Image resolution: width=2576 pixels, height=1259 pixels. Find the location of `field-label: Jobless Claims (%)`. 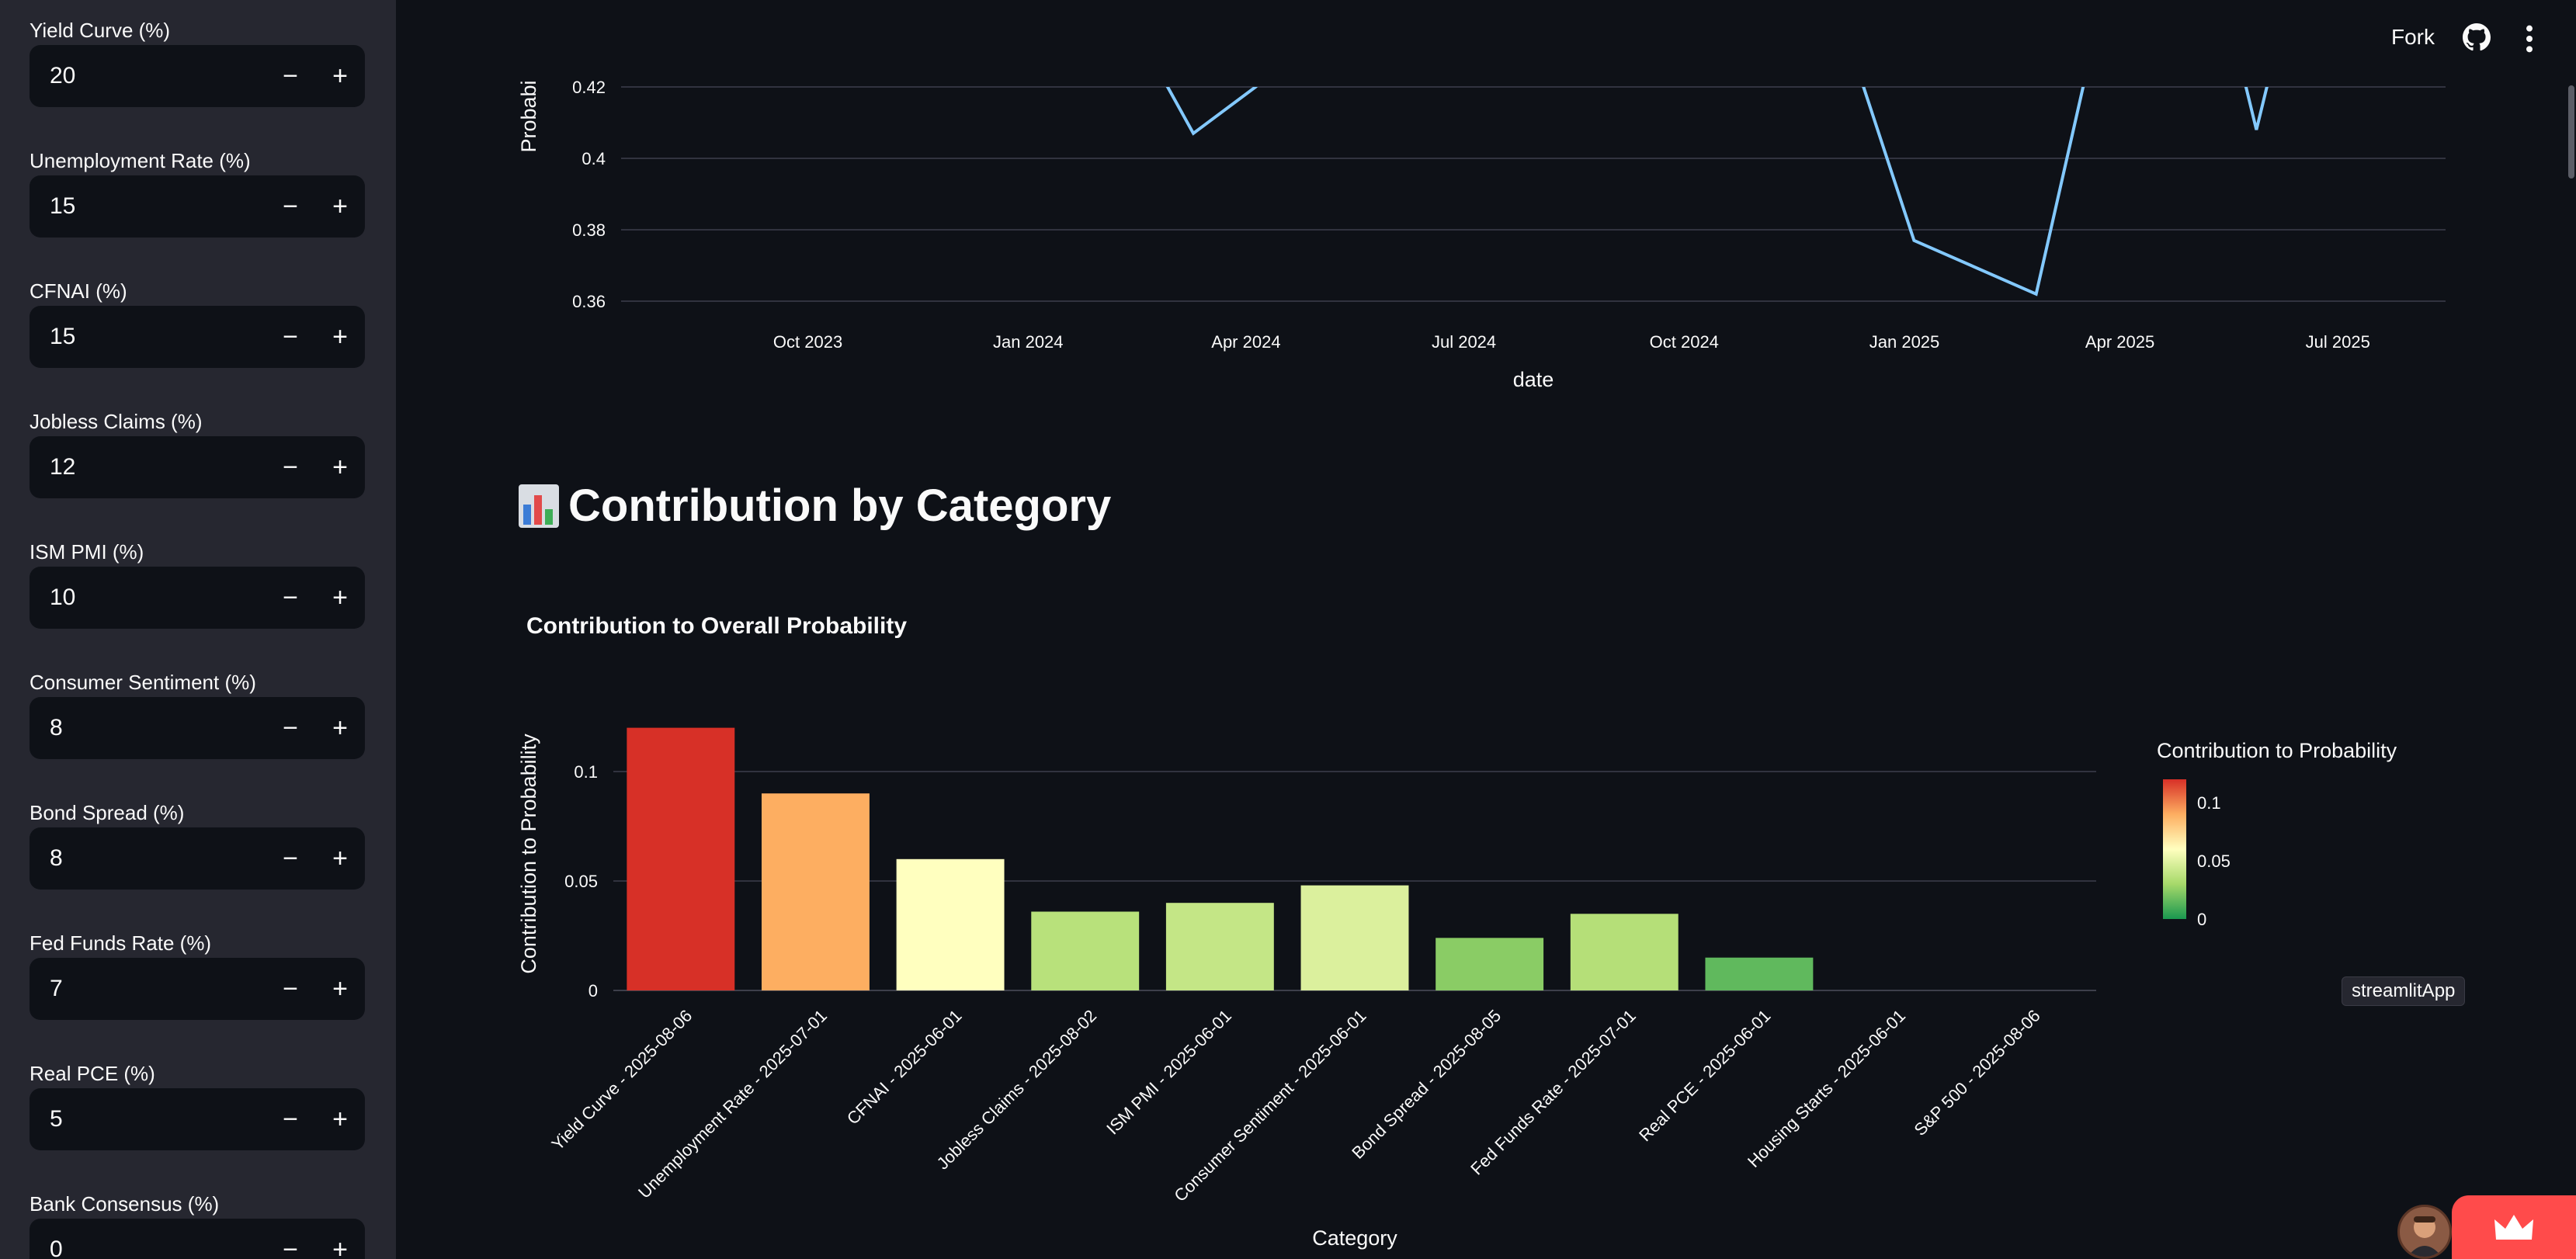

field-label: Jobless Claims (%) is located at coordinates (116, 421).